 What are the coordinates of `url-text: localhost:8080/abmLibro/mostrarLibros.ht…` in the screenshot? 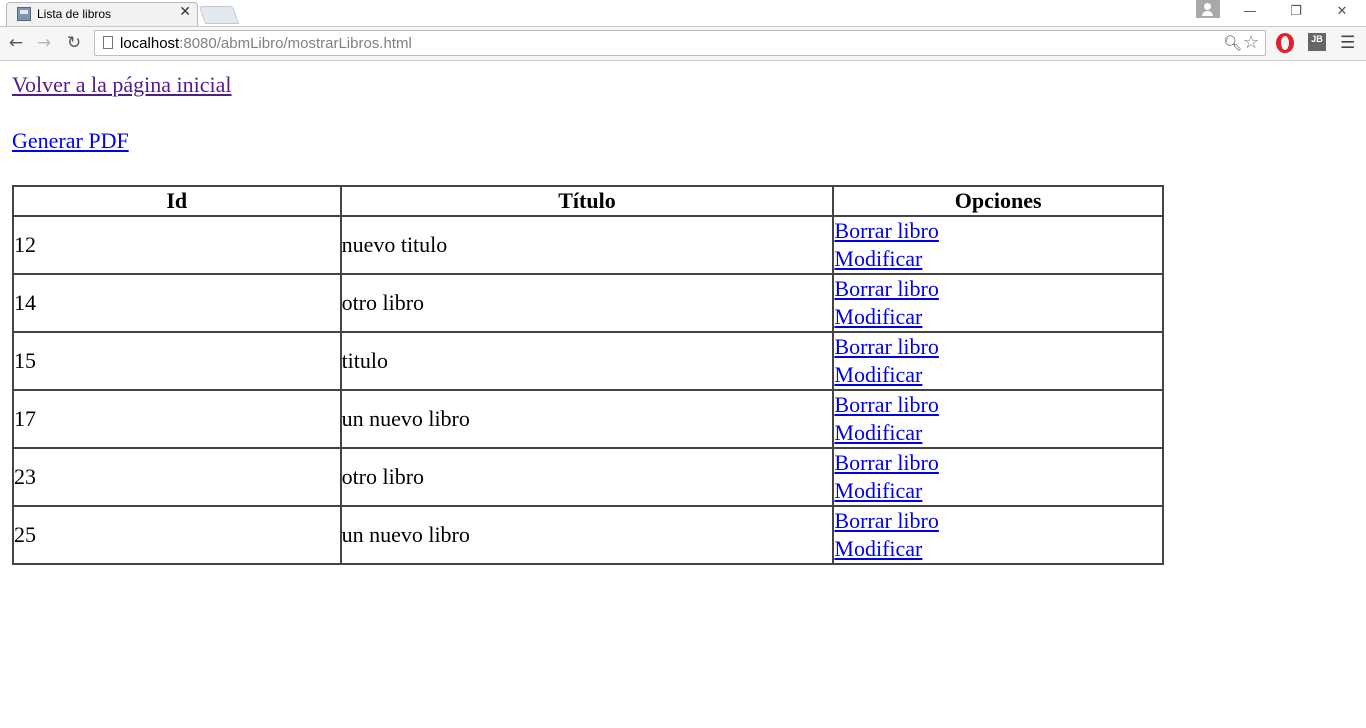 It's located at (266, 43).